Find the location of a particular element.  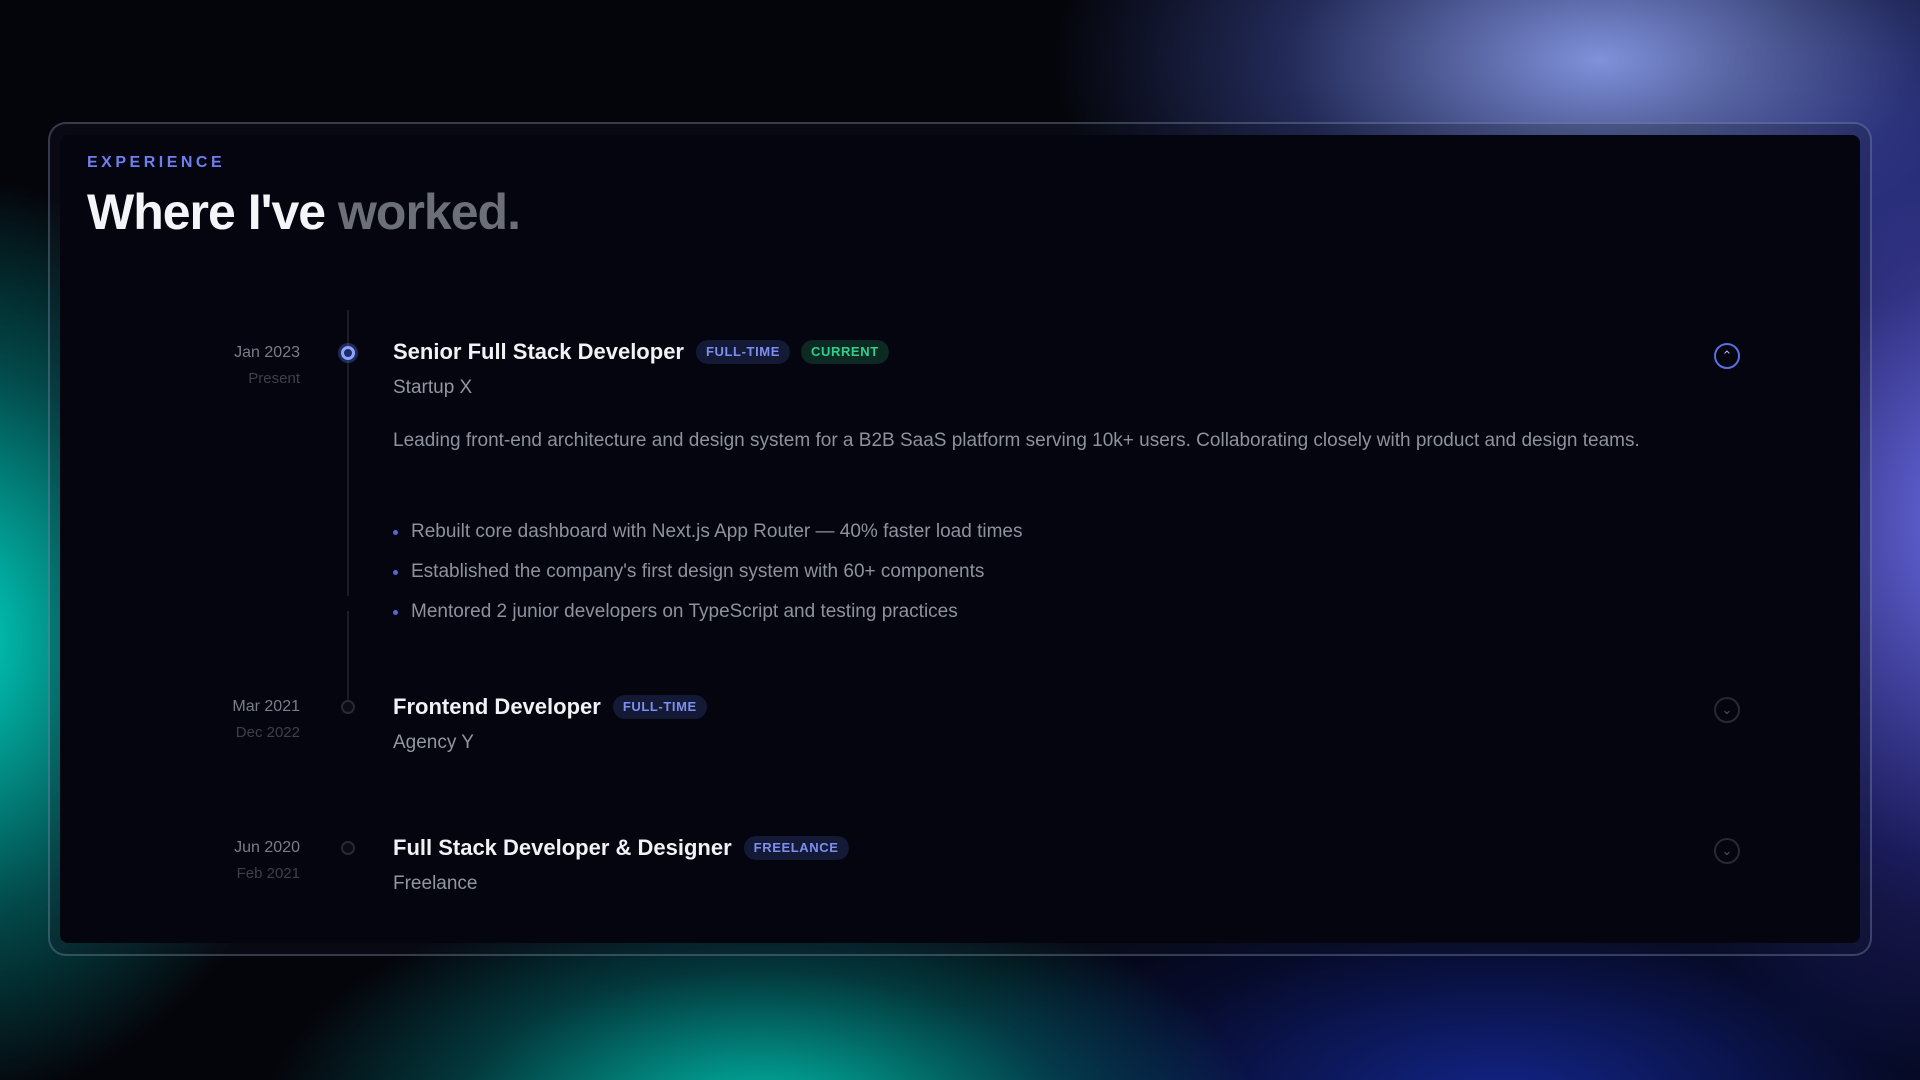

job-start-date: Jun 2020 is located at coordinates (267, 847).